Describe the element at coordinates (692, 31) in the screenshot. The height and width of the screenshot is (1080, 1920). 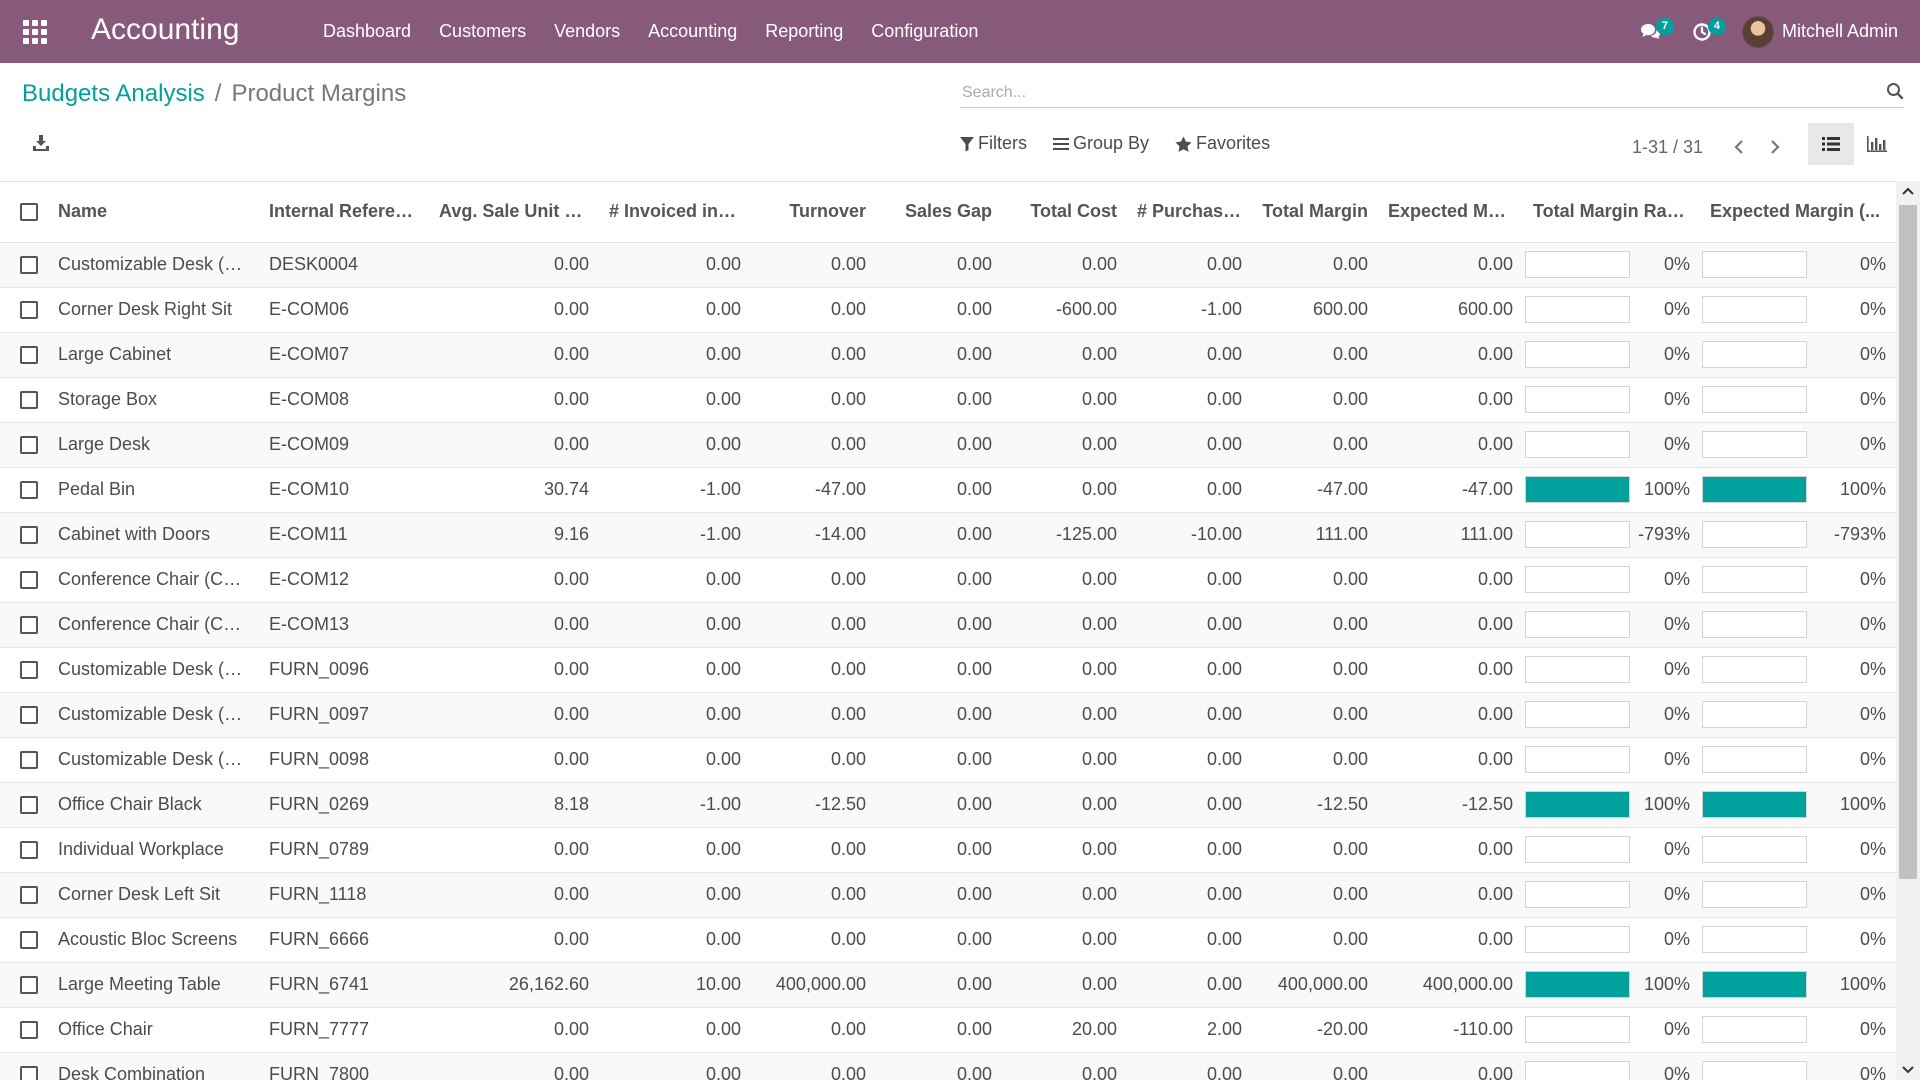
I see `menu-accounting: Accounting` at that location.